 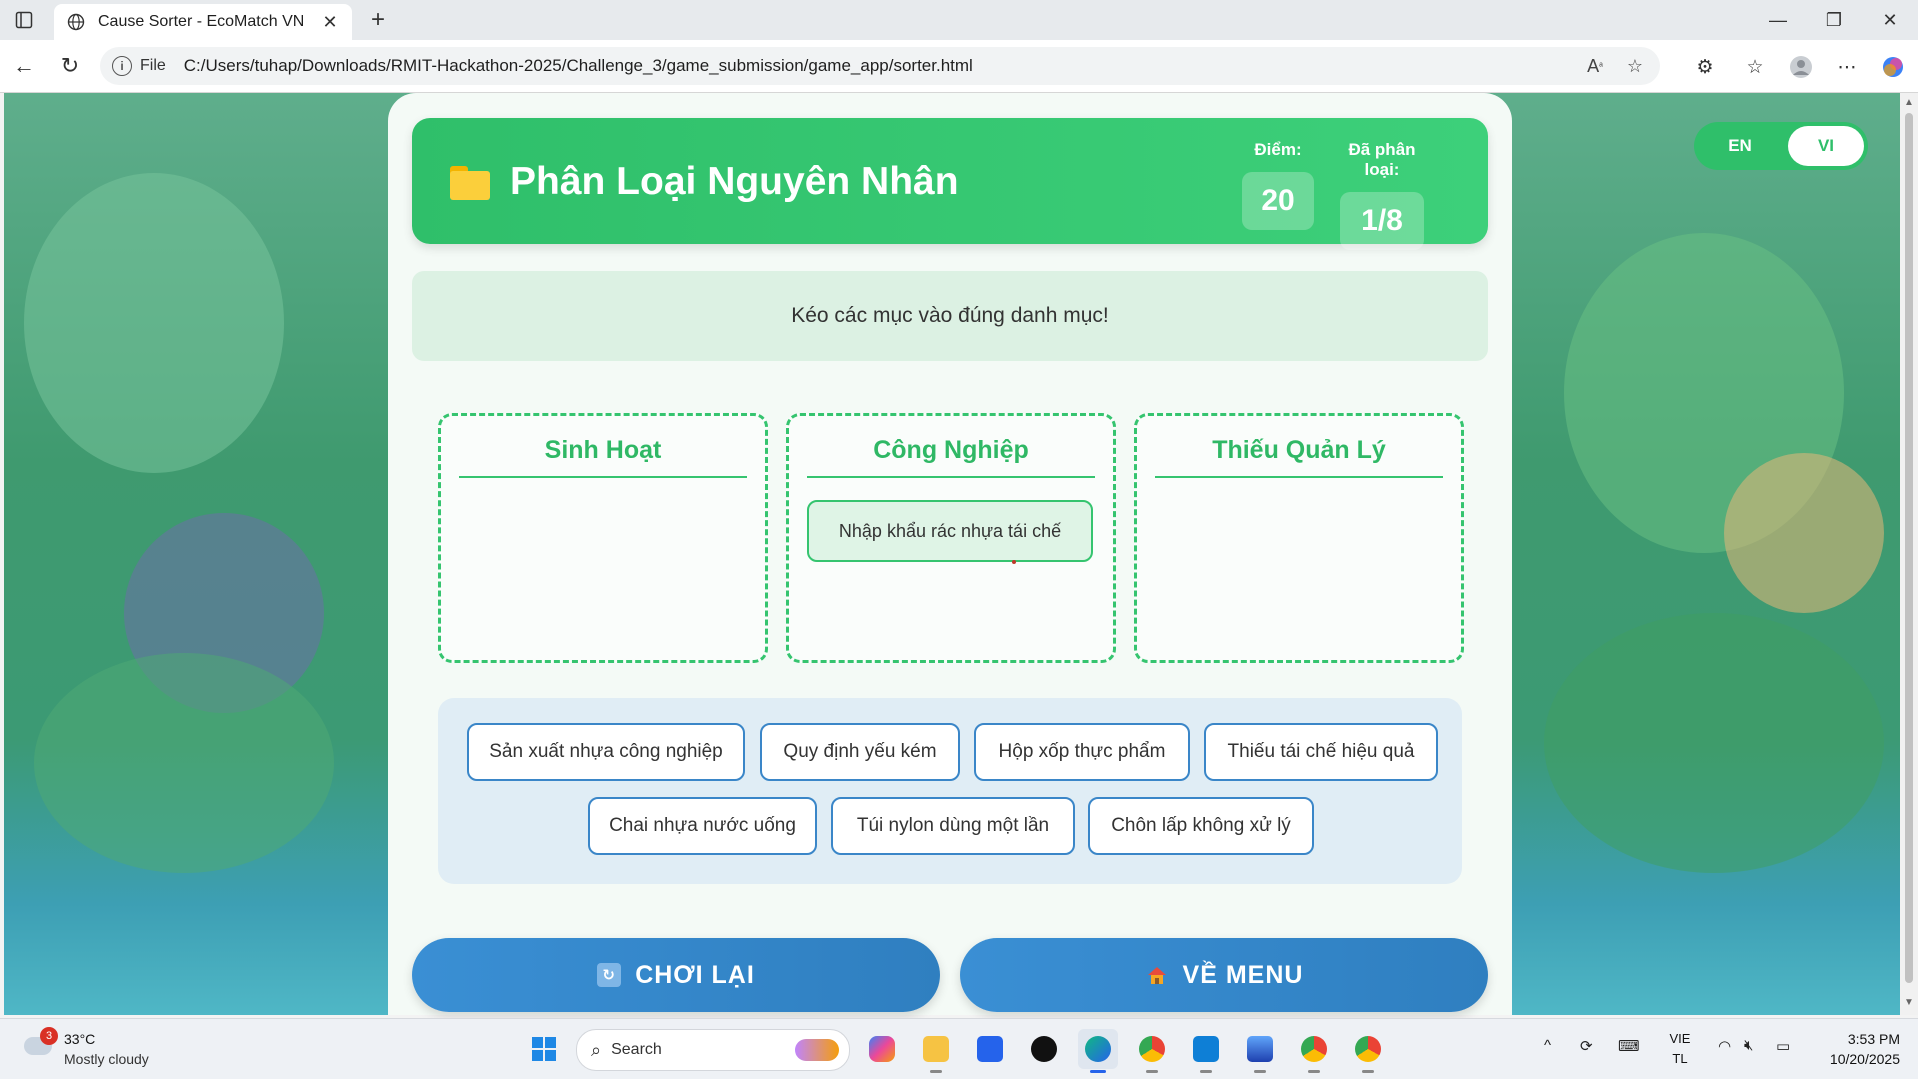 I want to click on browser-tab-active: Cause Sorter - EcoMatch VN ✕, so click(x=203, y=22).